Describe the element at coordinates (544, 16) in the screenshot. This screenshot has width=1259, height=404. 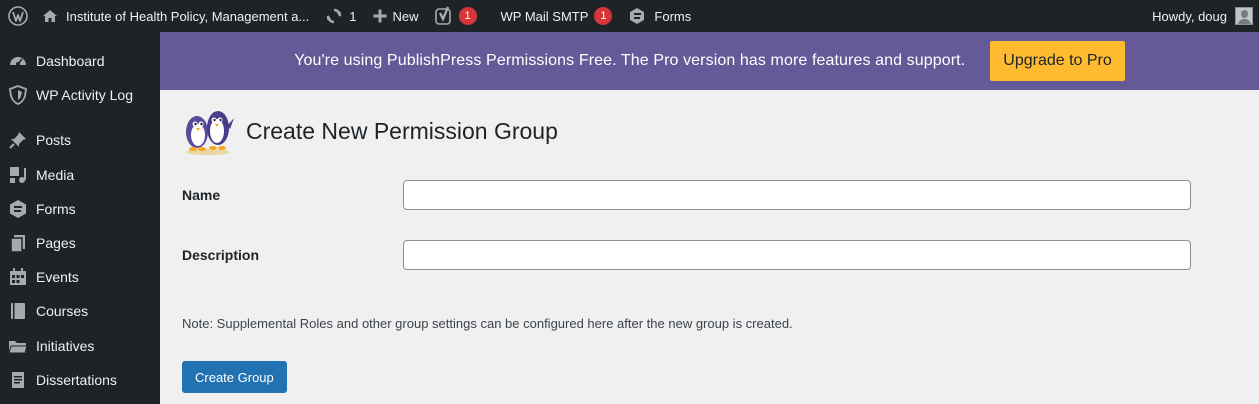
I see `wp-mail-smtp-label: WP Mail SMTP` at that location.